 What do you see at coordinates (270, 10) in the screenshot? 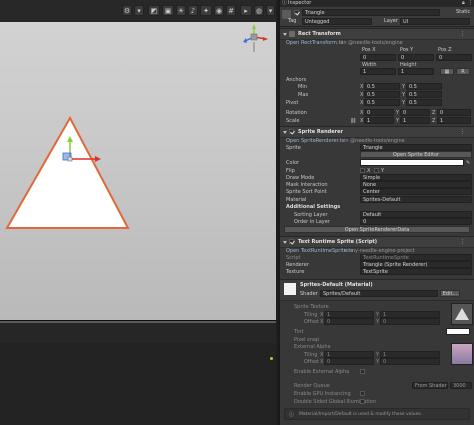
I see `gizmos-dropdown-button: ▾` at bounding box center [270, 10].